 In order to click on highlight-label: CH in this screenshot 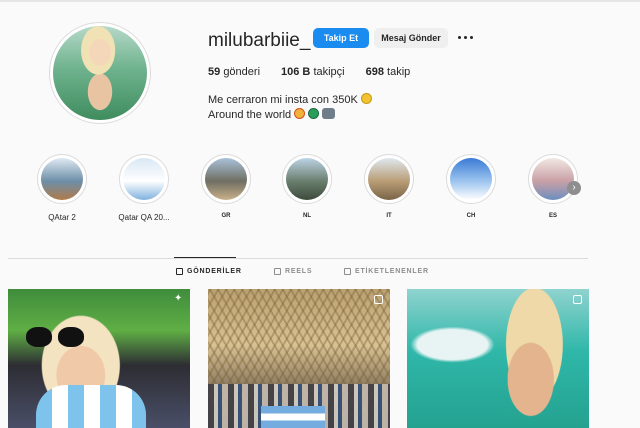, I will do `click(471, 216)`.